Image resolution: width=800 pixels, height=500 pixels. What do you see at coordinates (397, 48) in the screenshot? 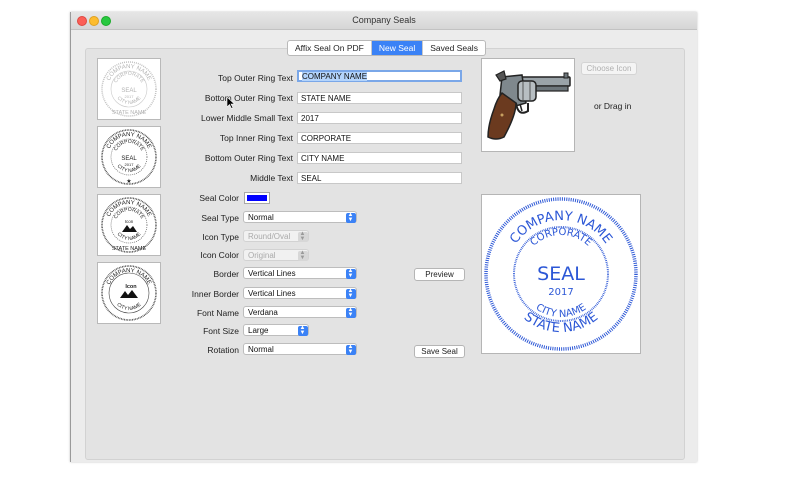
I see `tab-new-seal: New Seal` at bounding box center [397, 48].